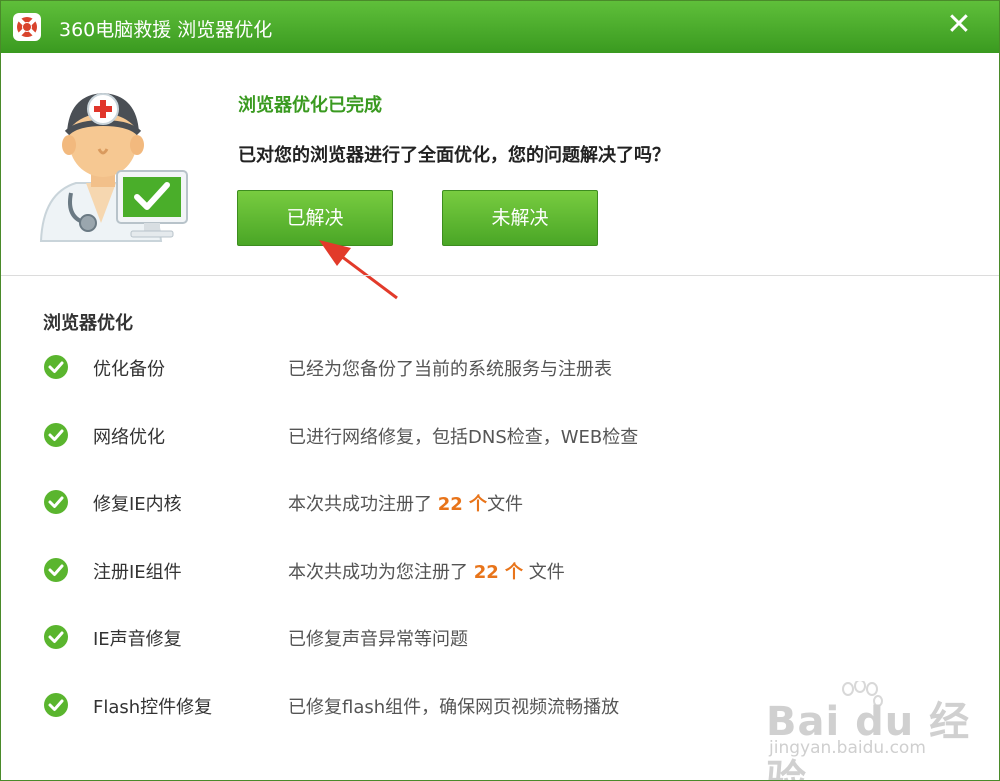 This screenshot has height=781, width=1000. What do you see at coordinates (463, 437) in the screenshot?
I see `item-description: 已进行网络修复，包括DNS检查，WEB检查` at bounding box center [463, 437].